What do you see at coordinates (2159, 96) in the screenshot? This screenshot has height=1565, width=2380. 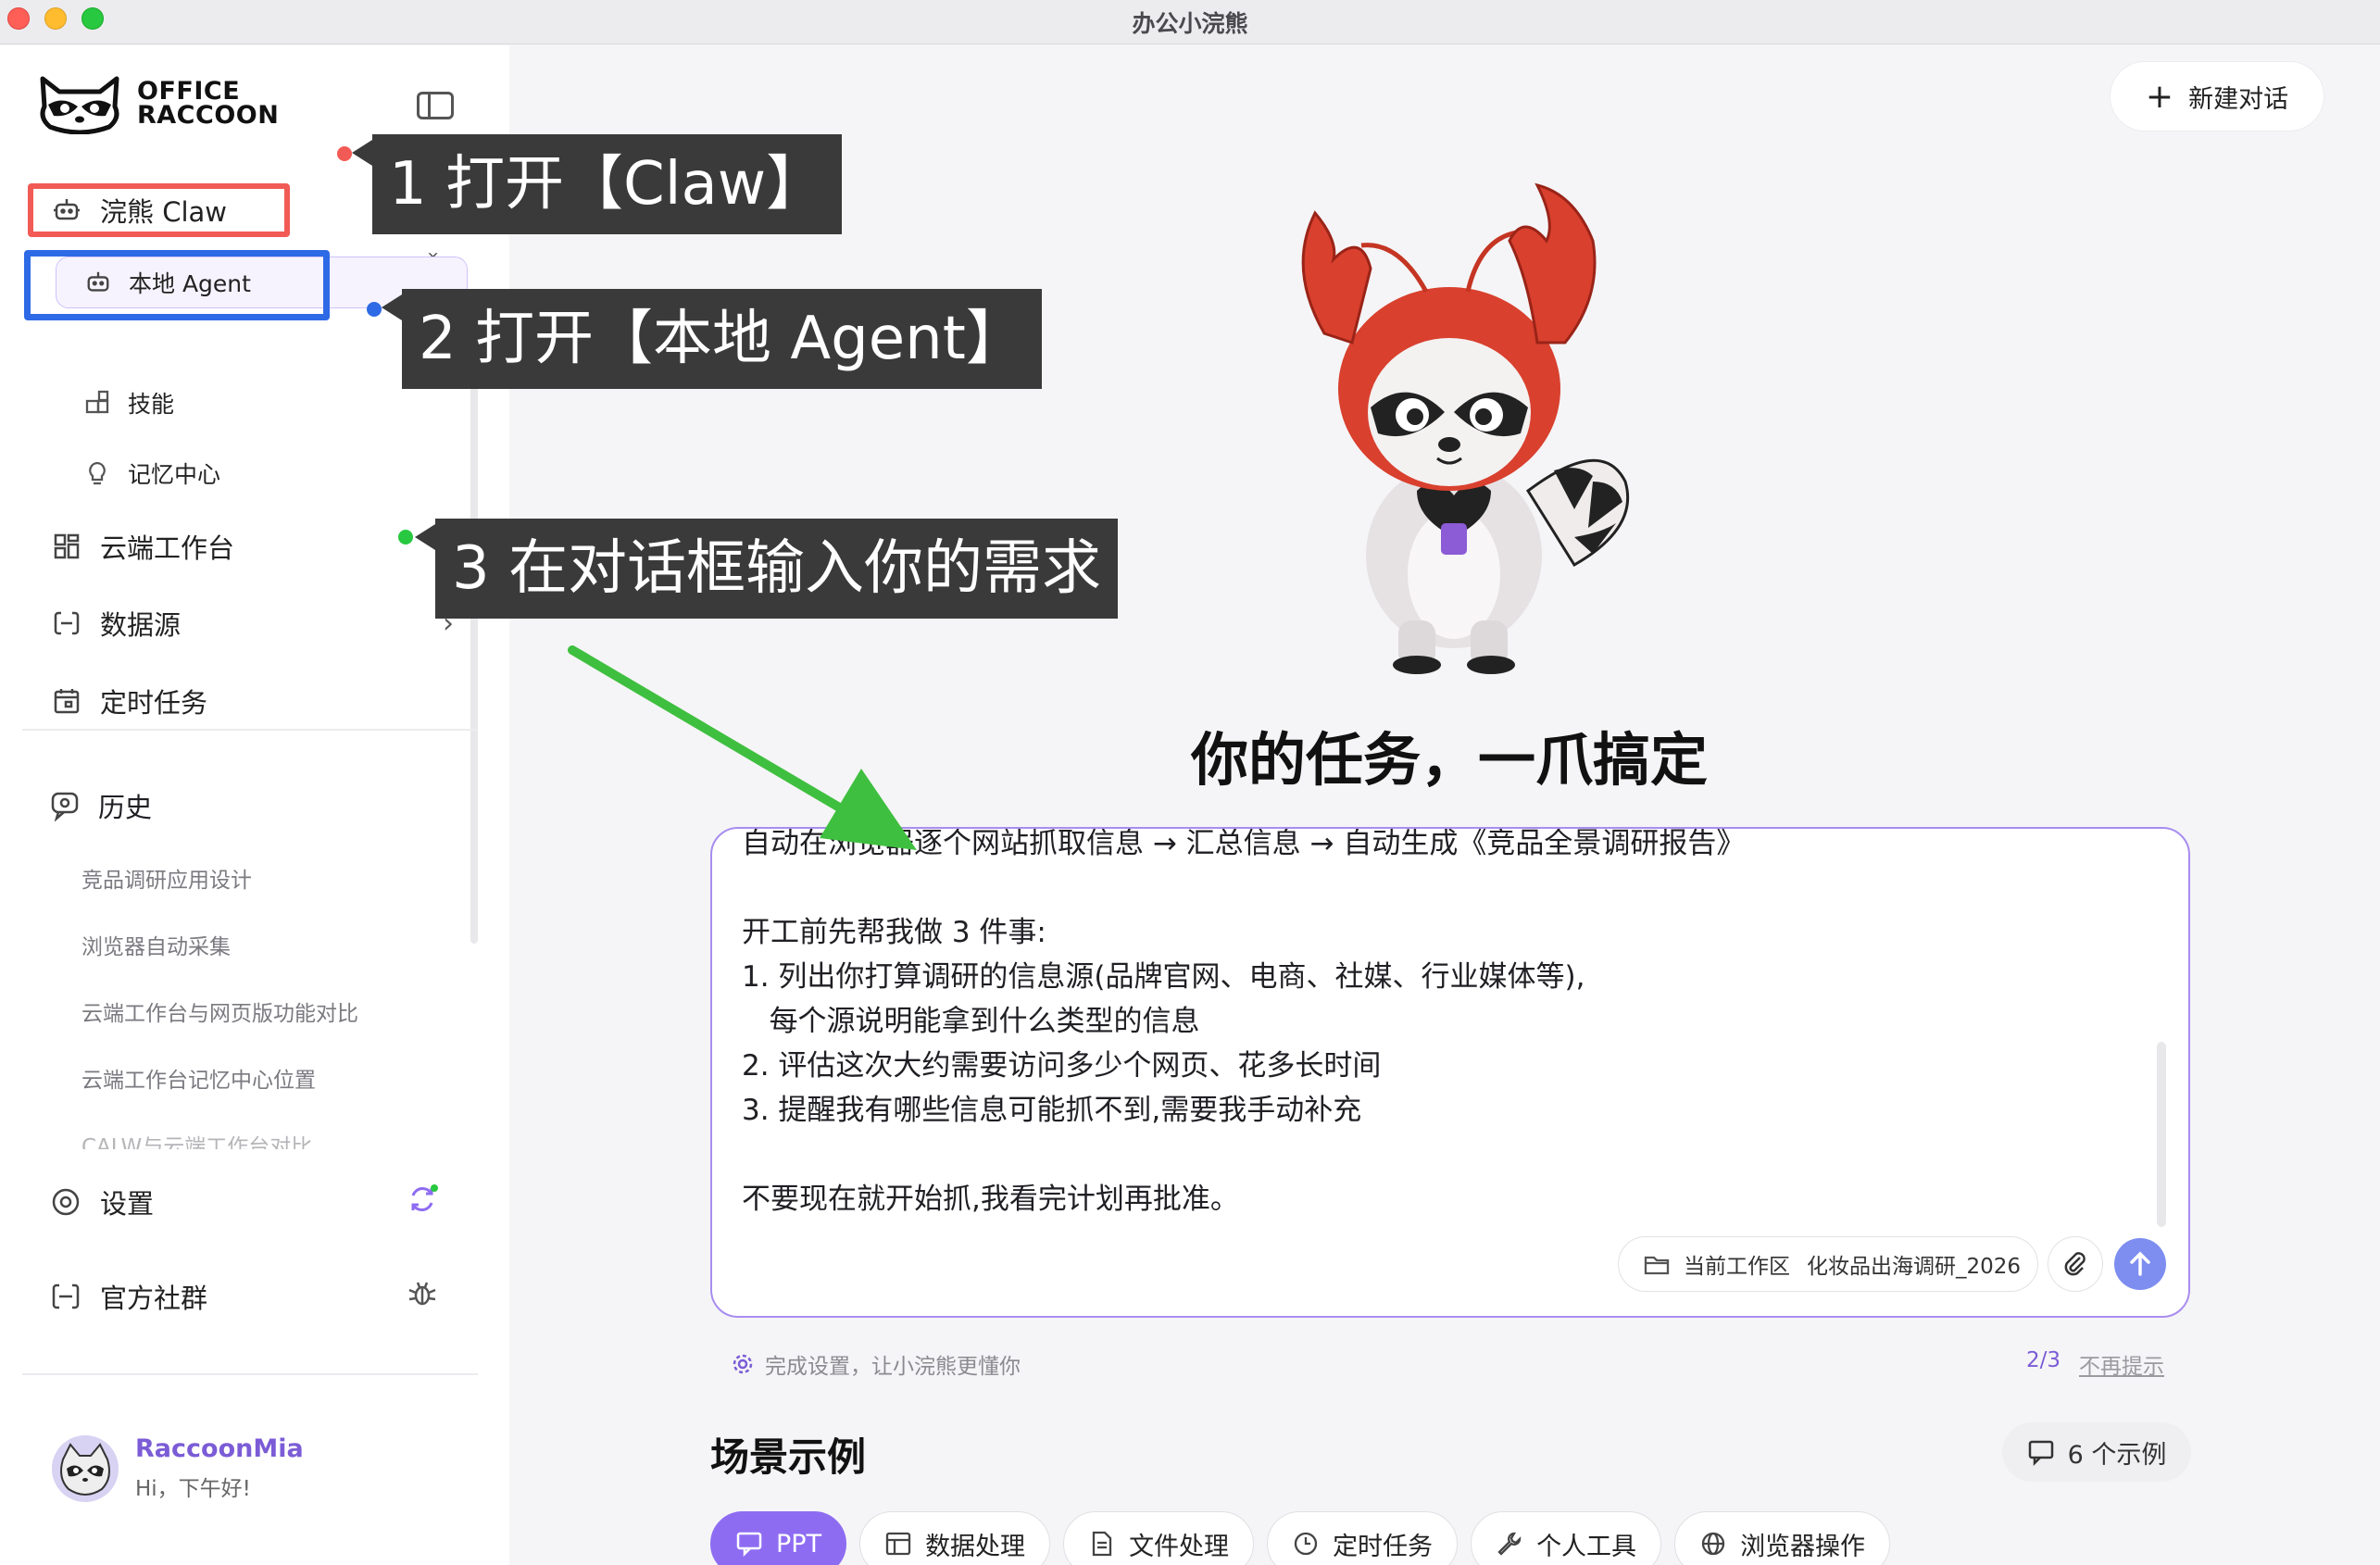 I see `plus-icon: +` at bounding box center [2159, 96].